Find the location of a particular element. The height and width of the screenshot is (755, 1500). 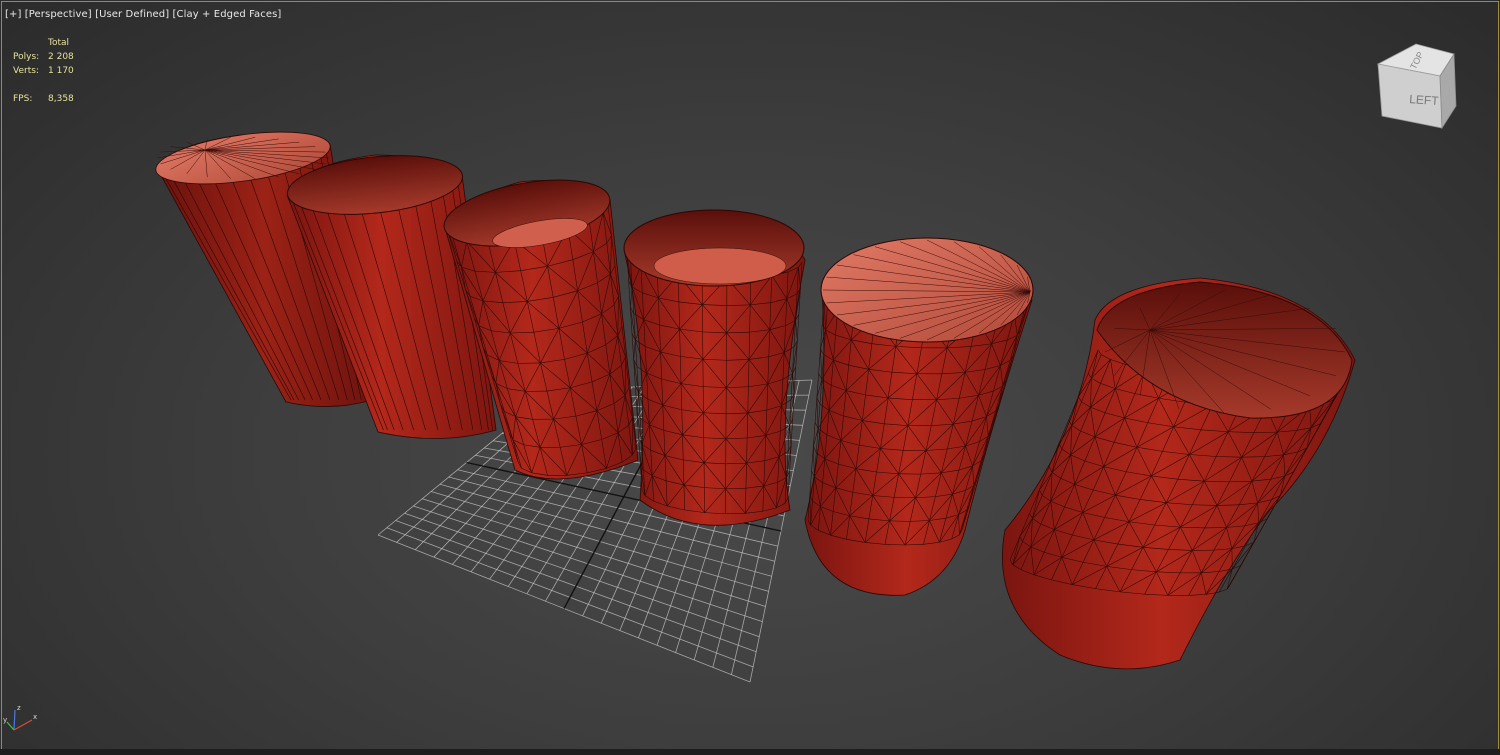

axis-y-label: y is located at coordinates (5, 720).